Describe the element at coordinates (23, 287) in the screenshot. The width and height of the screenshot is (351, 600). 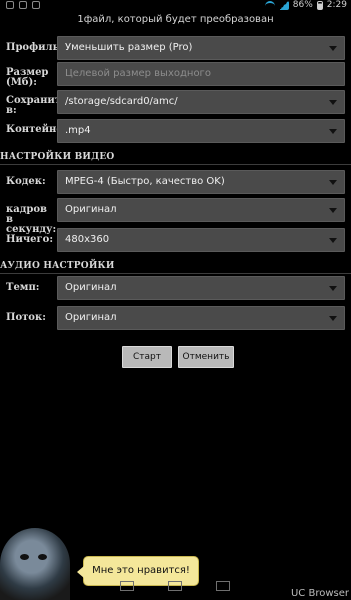
I see `tempo-label: Темп:` at that location.